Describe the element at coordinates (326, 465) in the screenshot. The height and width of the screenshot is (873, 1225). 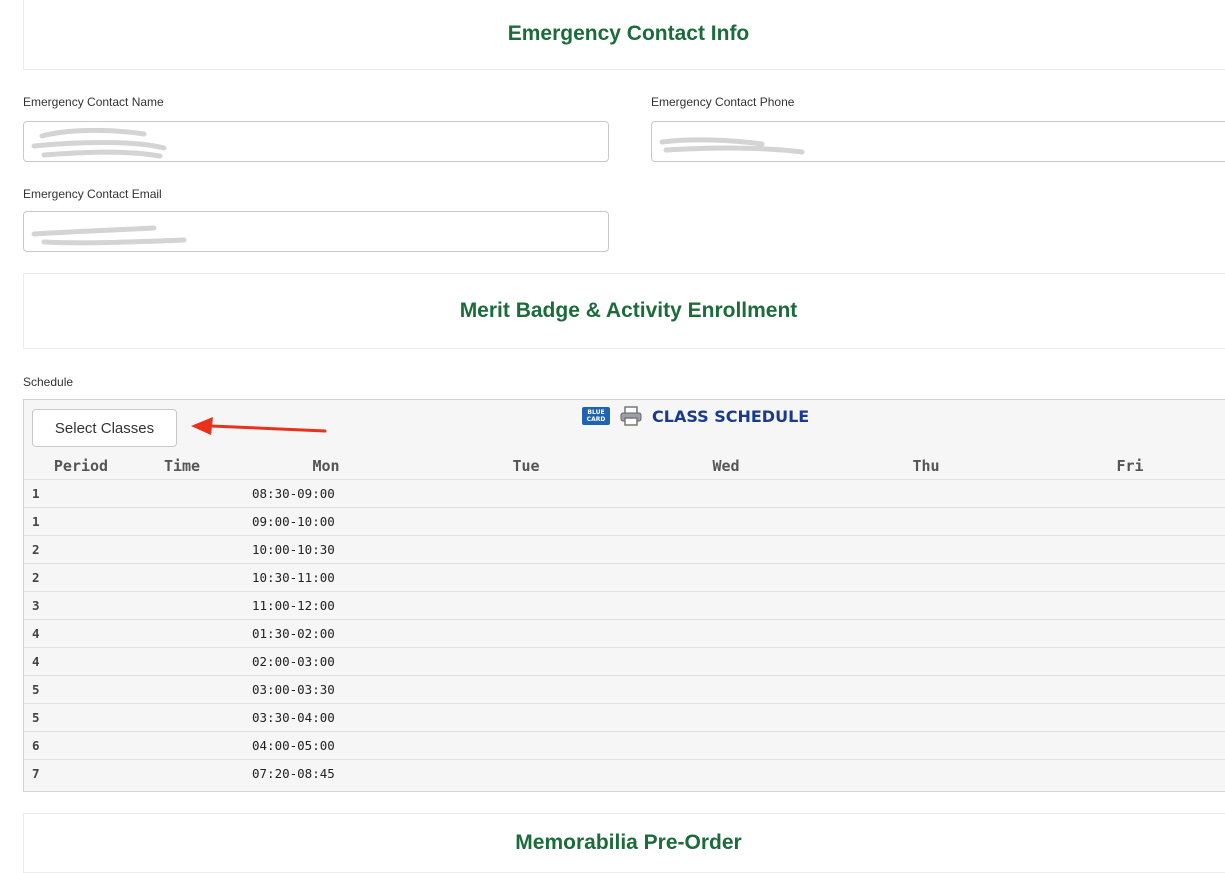
I see `column-header-mon: Mon` at that location.